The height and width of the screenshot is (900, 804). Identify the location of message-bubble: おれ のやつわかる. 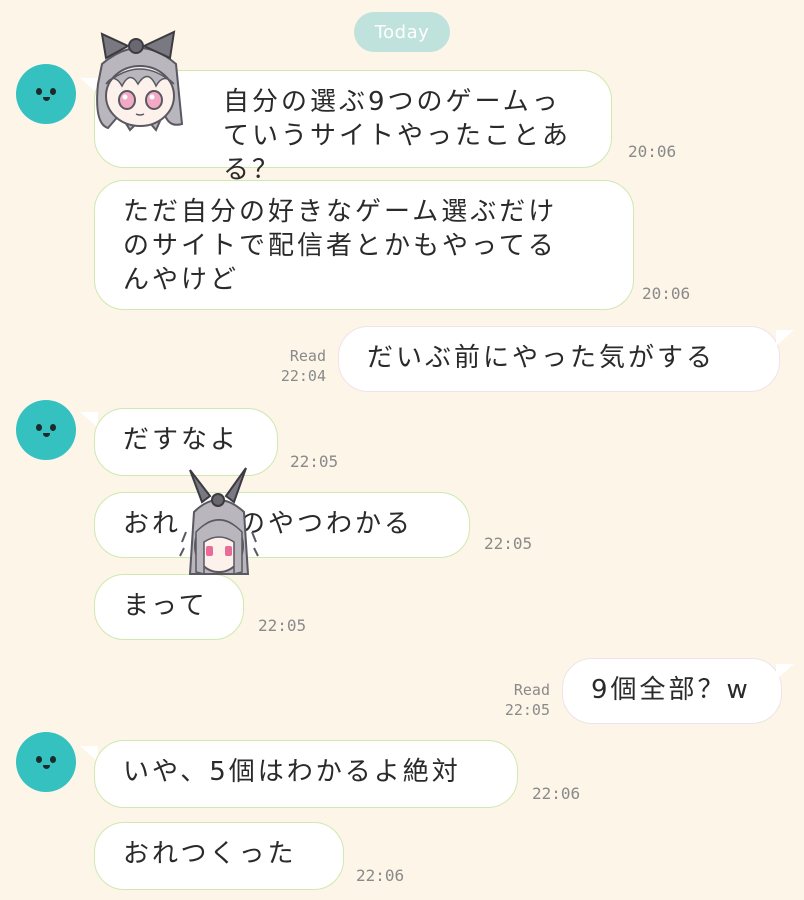
(282, 525).